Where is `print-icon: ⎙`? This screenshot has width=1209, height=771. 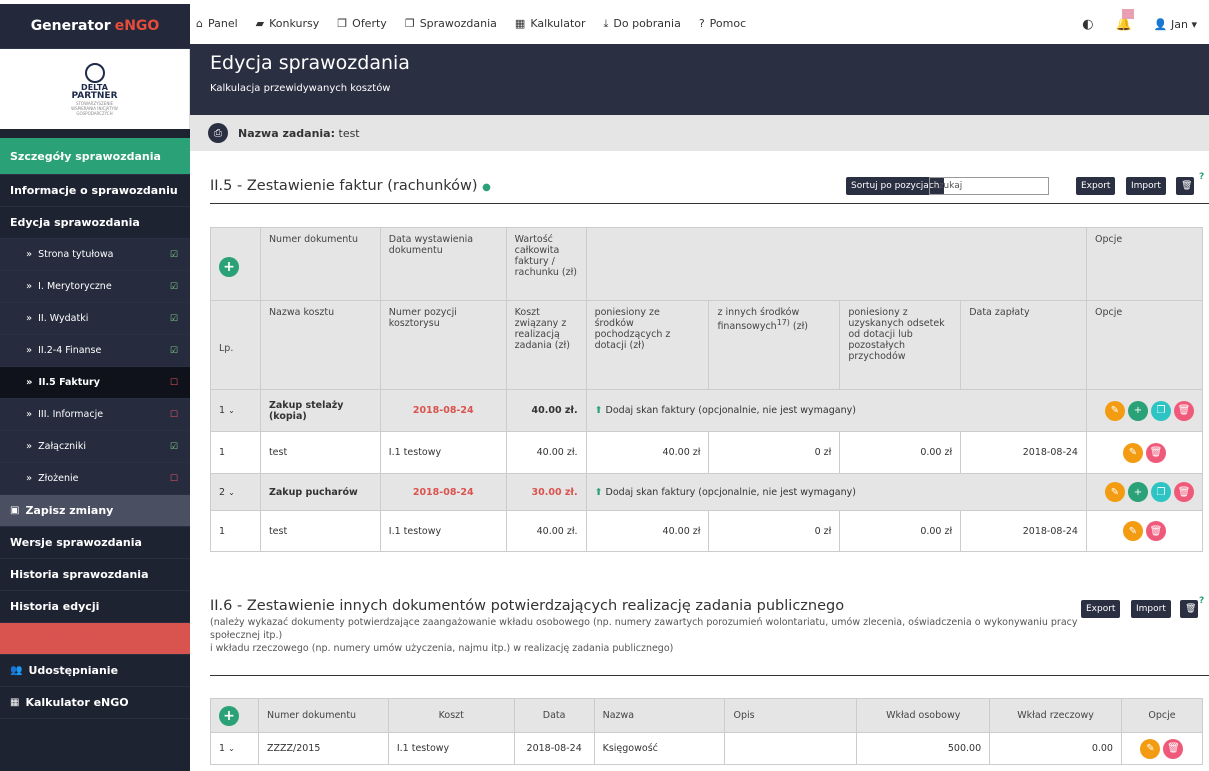
print-icon: ⎙ is located at coordinates (218, 133).